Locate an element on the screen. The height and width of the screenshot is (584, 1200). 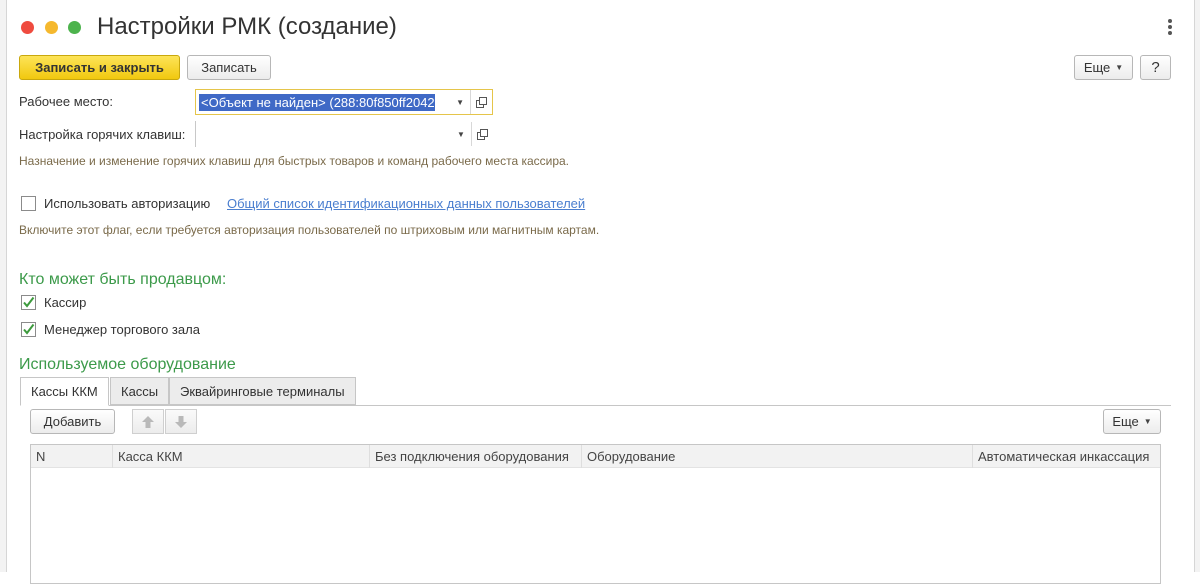
floor-manager-label: Менеджер торгового зала is located at coordinates (122, 329).